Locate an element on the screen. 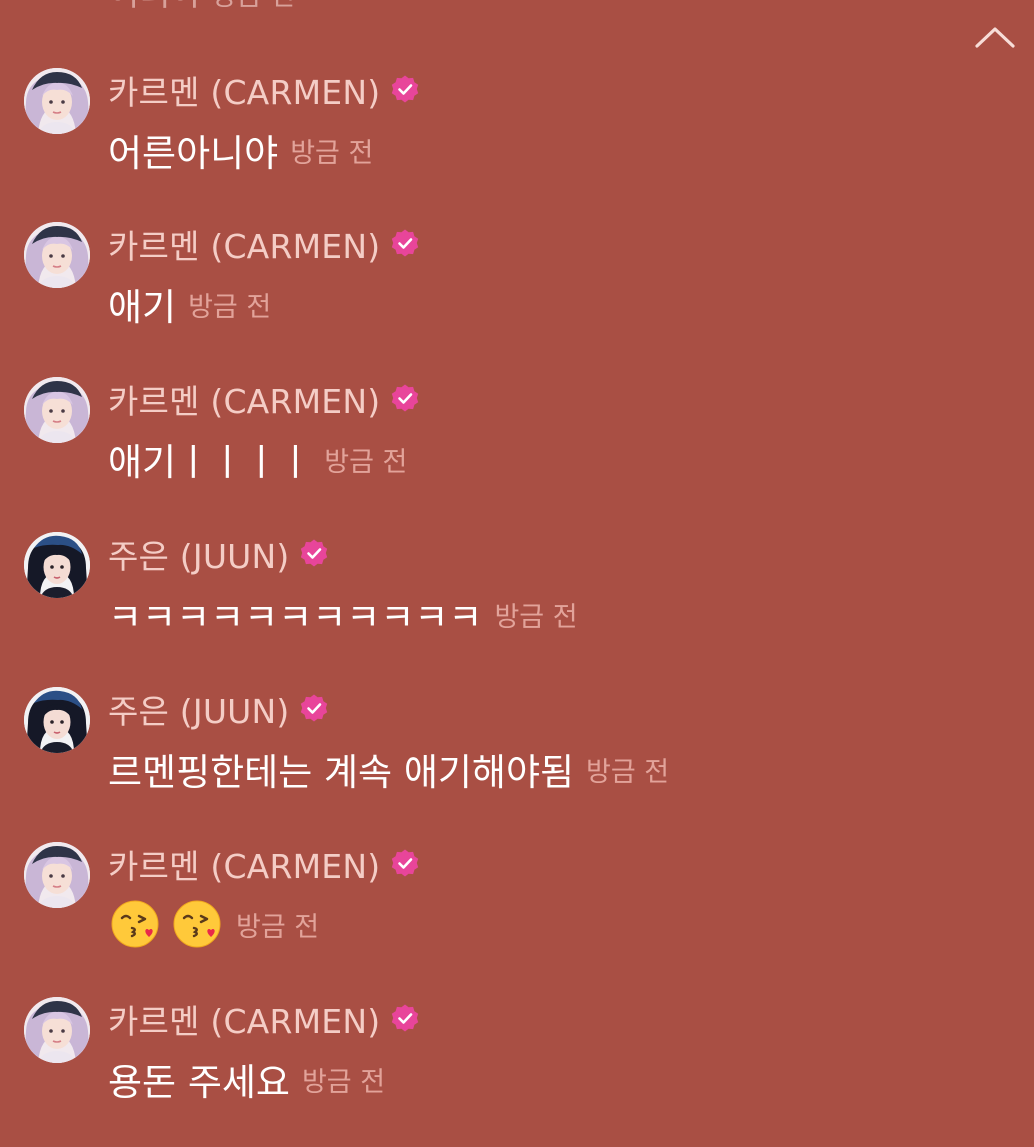 This screenshot has width=1034, height=1147. partial-top-text: 어리야 is located at coordinates (155, 7).